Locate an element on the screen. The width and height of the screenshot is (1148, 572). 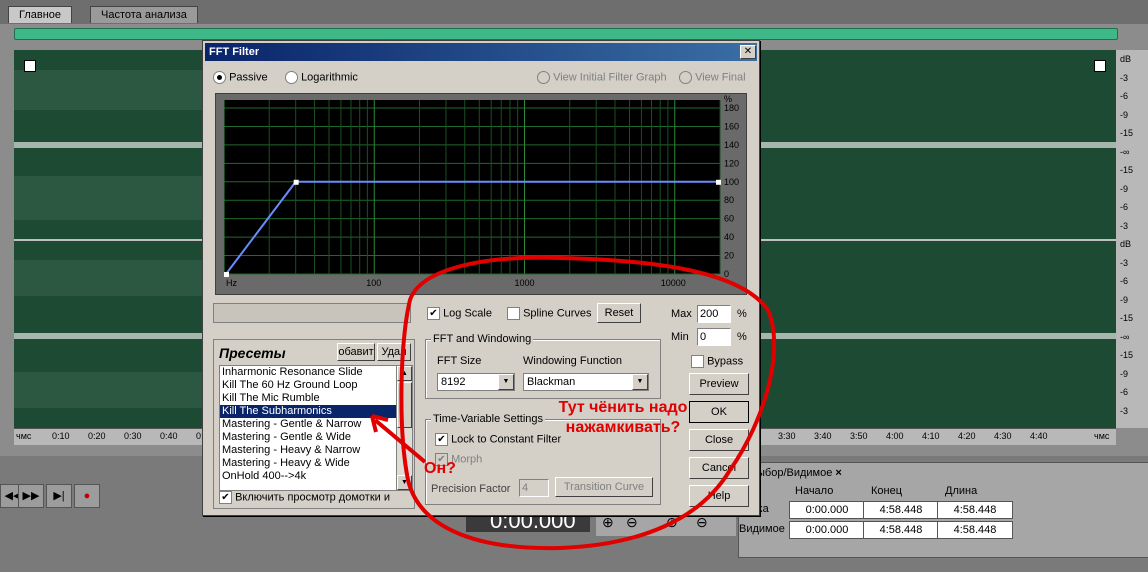
annotation-on-text: Он? is located at coordinates (440, 468).